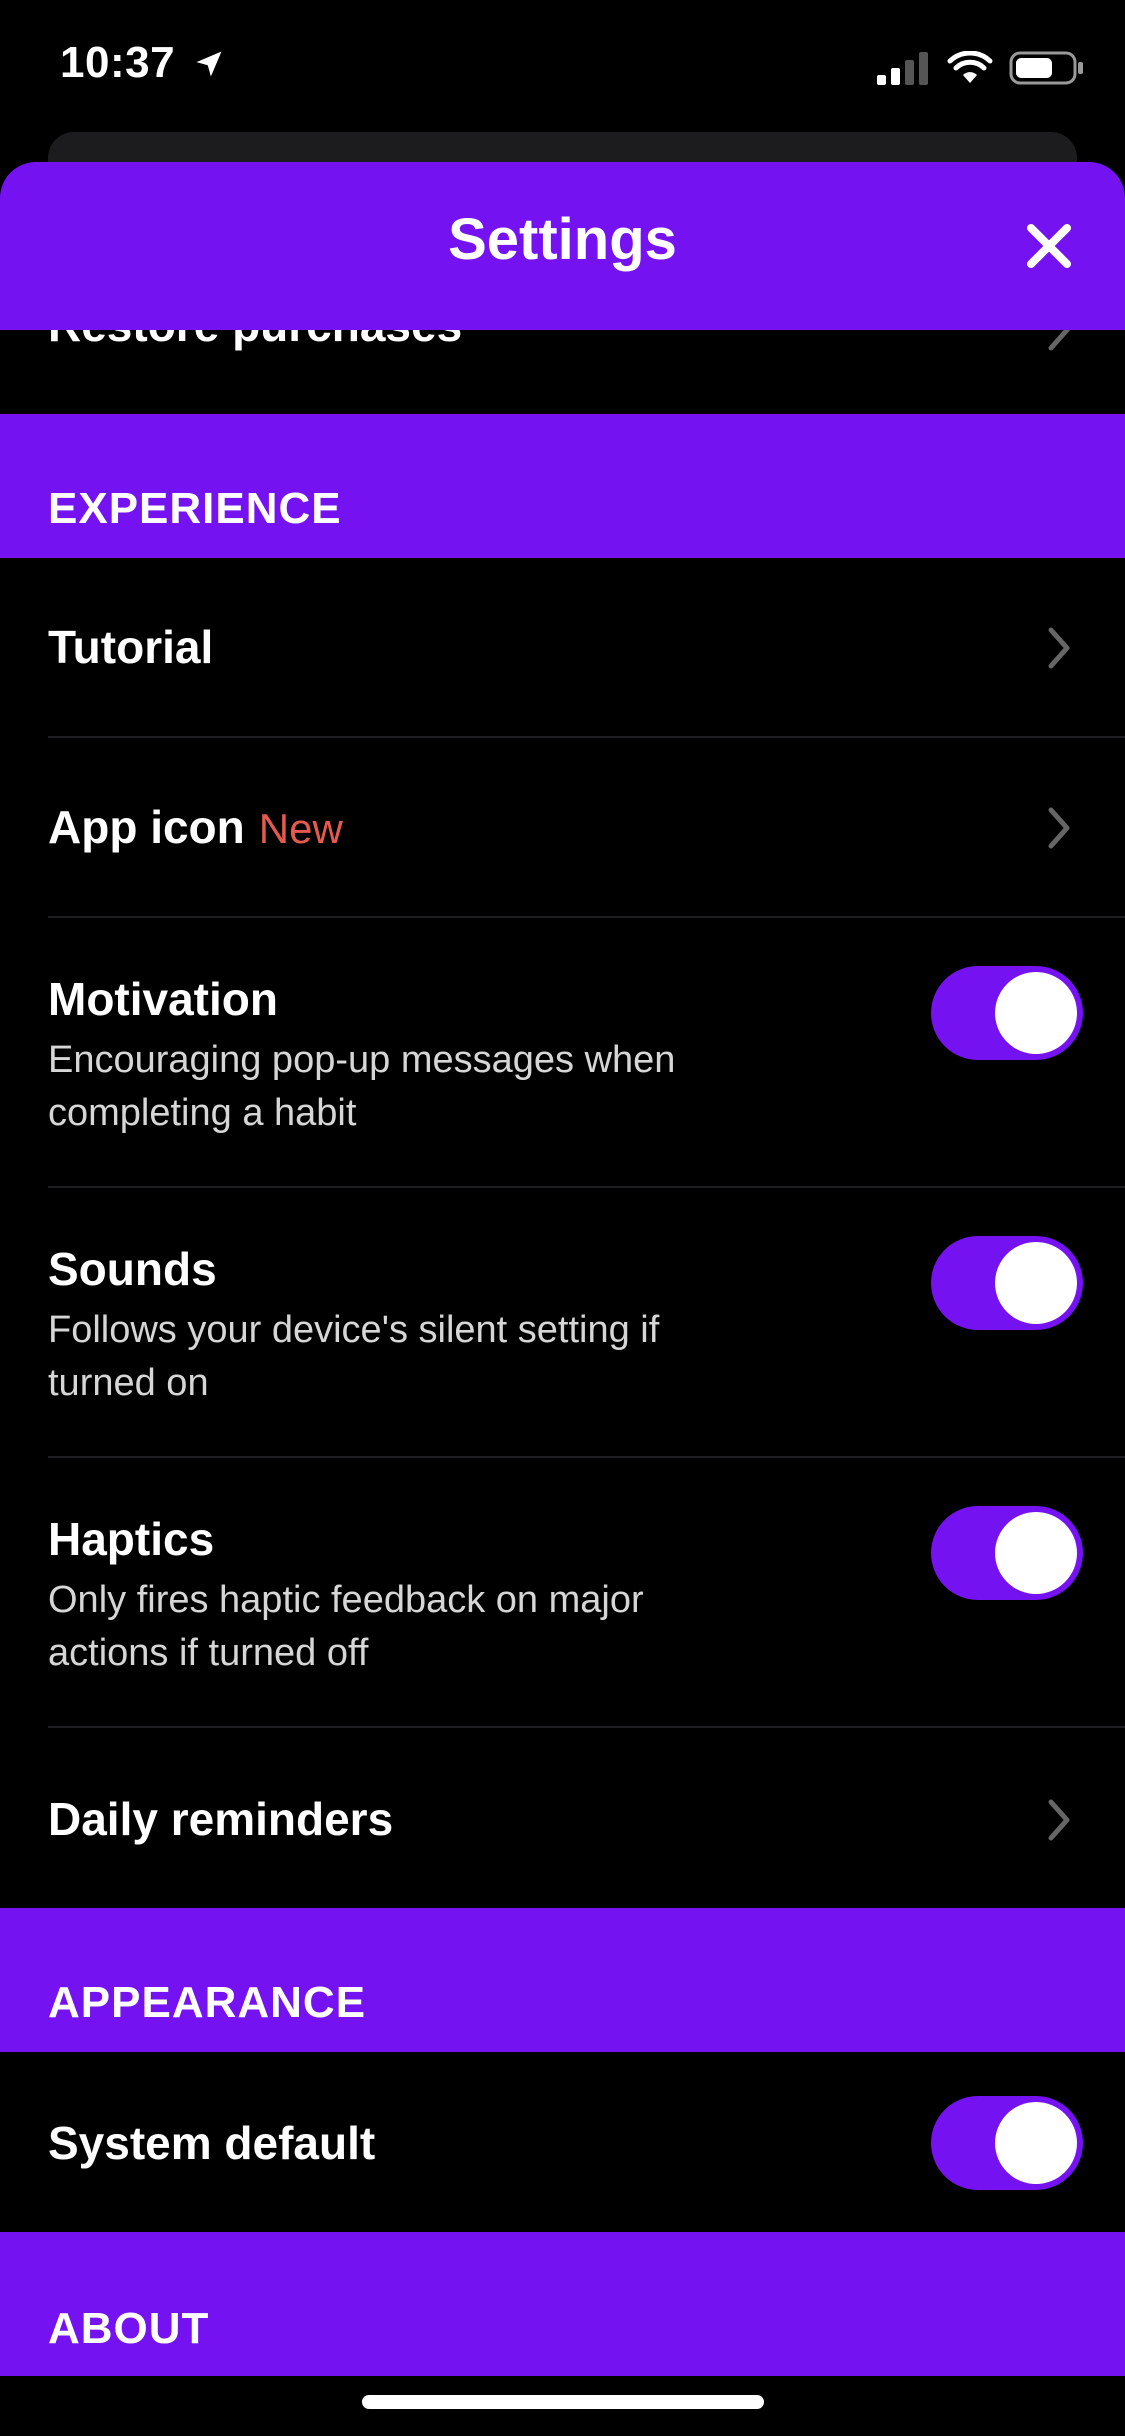 Image resolution: width=1125 pixels, height=2436 pixels. I want to click on haptics-toggle, so click(1007, 1553).